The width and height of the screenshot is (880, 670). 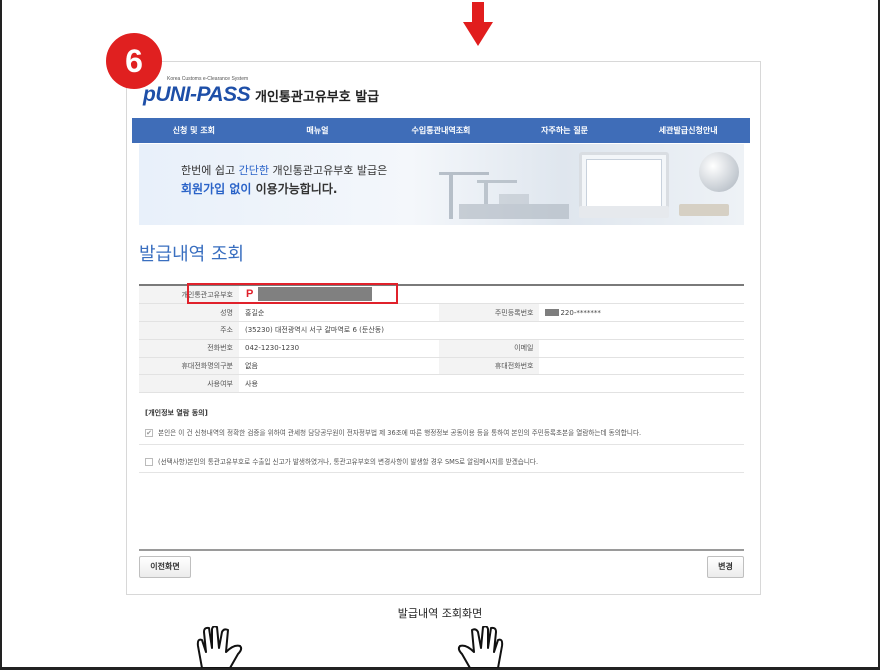 What do you see at coordinates (491, 330) in the screenshot?
I see `address-value: (35230) 대전광역시 서구 갈마역로 6 (둔산동)` at bounding box center [491, 330].